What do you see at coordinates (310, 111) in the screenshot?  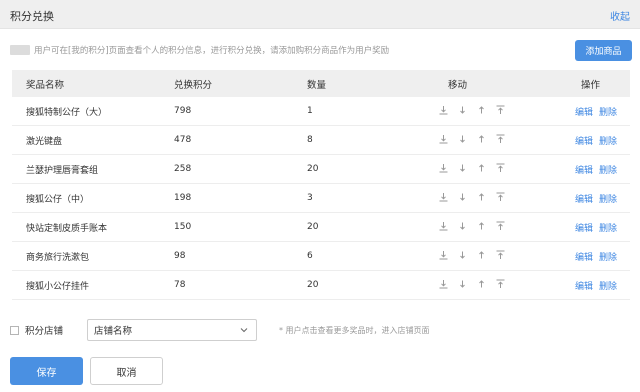 I see `prize-qty: 1` at bounding box center [310, 111].